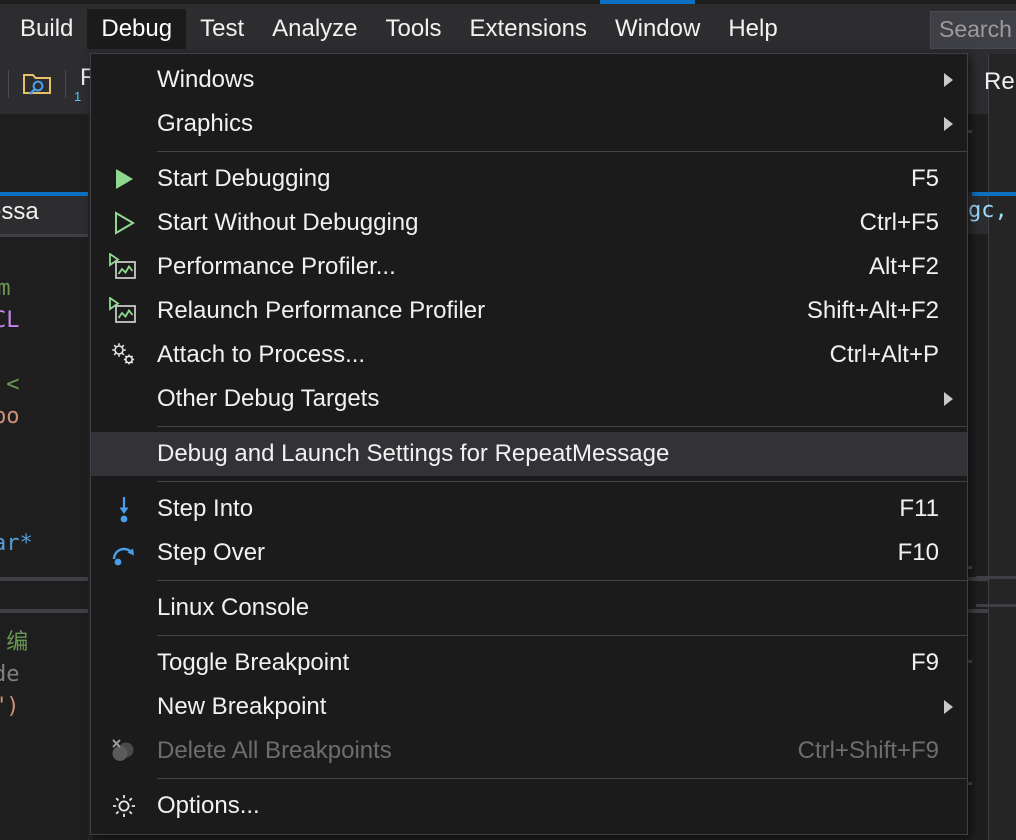 This screenshot has height=840, width=1016. What do you see at coordinates (414, 29) in the screenshot?
I see `menubar-item-tools: Tools` at bounding box center [414, 29].